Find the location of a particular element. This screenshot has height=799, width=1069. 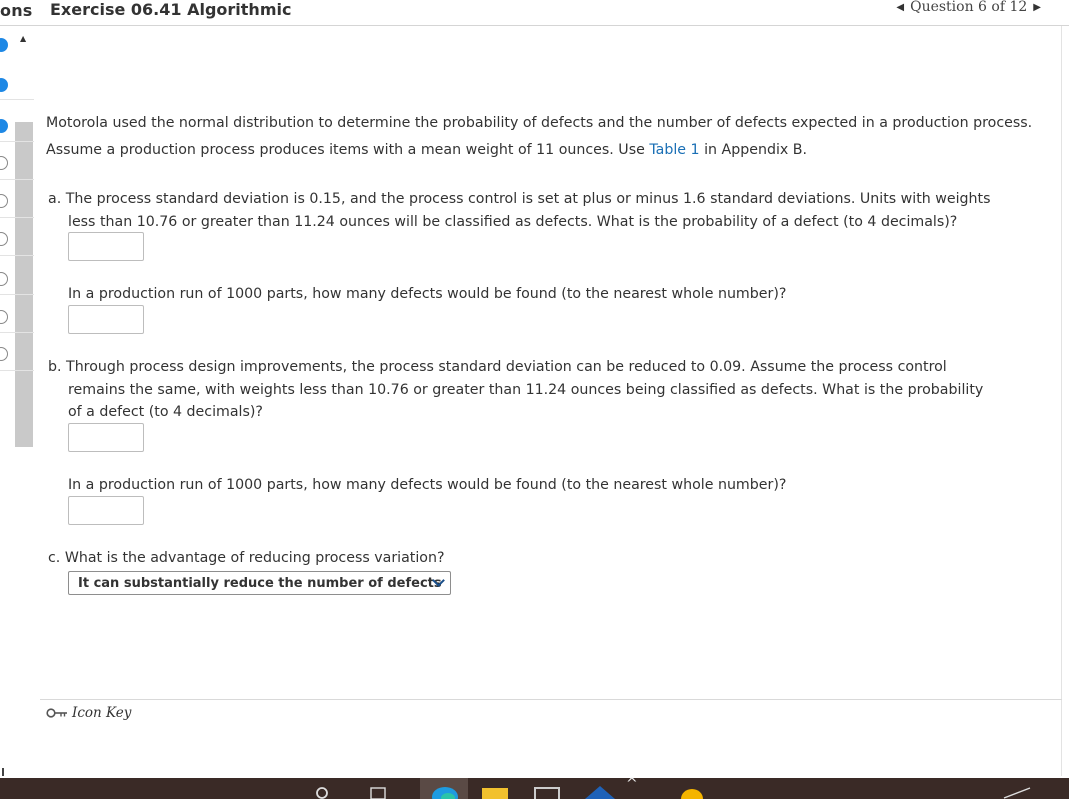

next-question-icon: ▶ is located at coordinates (1037, 7).